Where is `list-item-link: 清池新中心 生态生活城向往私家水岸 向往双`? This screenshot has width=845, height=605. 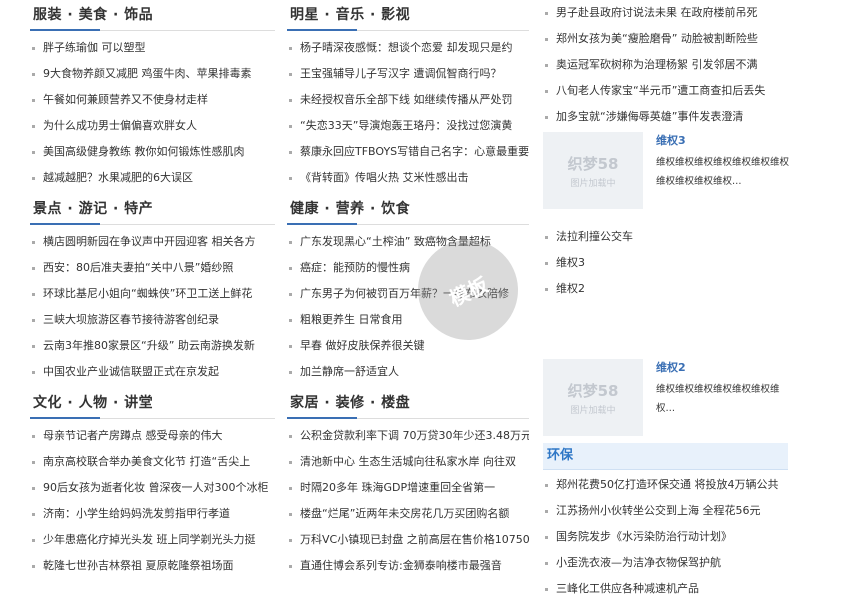
list-item-link: 清池新中心 生态生活城向往私家水岸 向往双 is located at coordinates (408, 461).